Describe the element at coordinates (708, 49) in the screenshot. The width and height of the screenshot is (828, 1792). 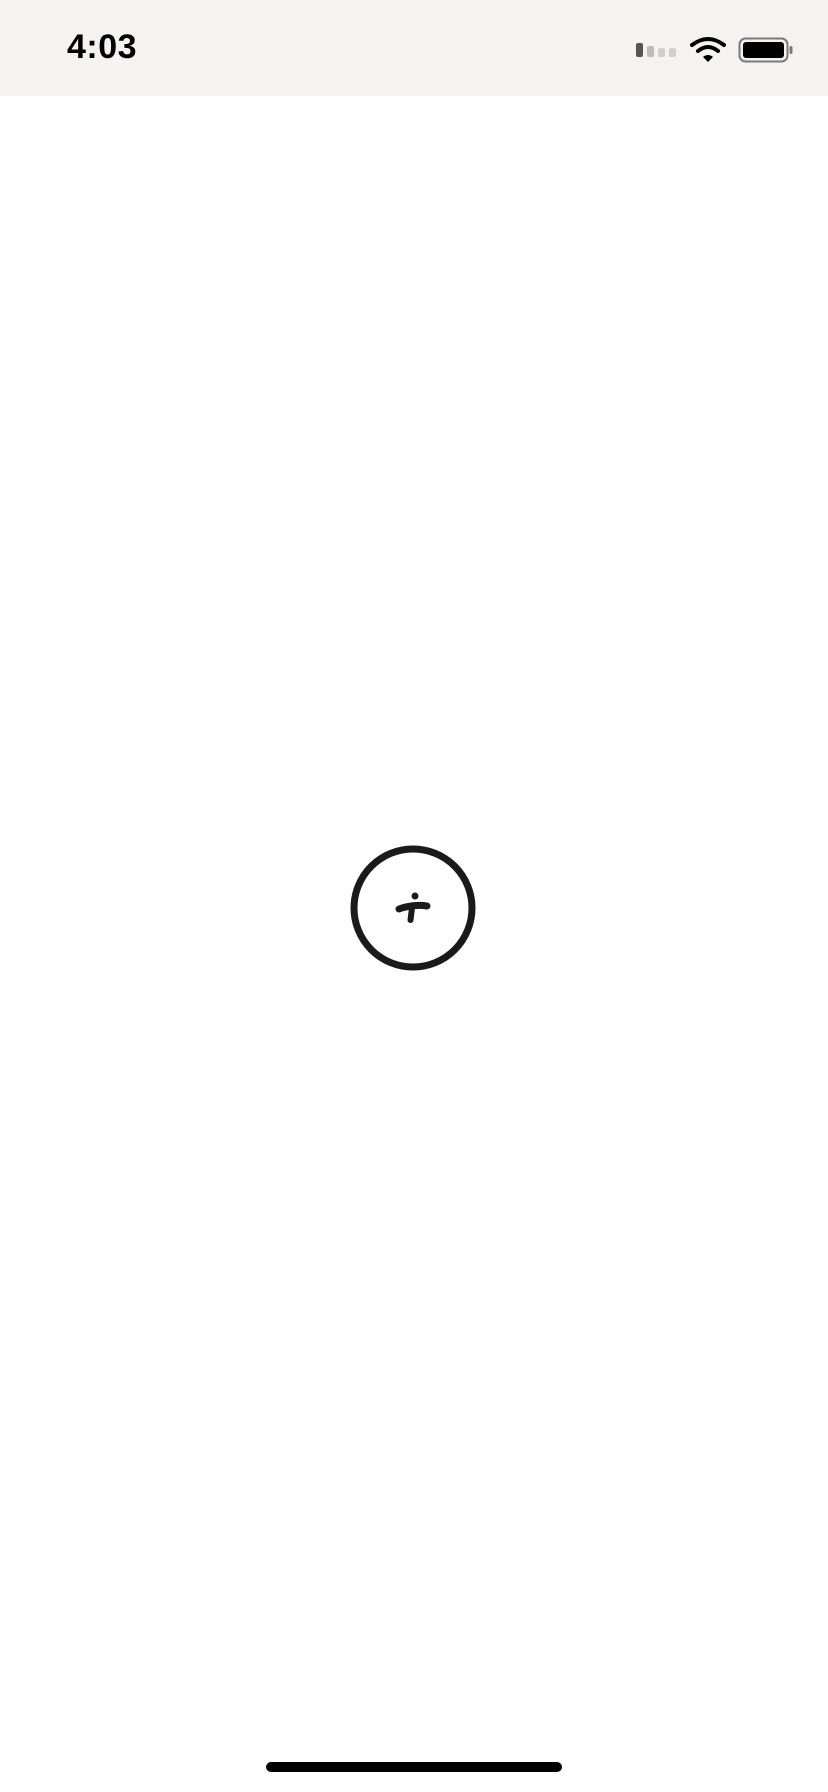
I see `wifi-icon` at that location.